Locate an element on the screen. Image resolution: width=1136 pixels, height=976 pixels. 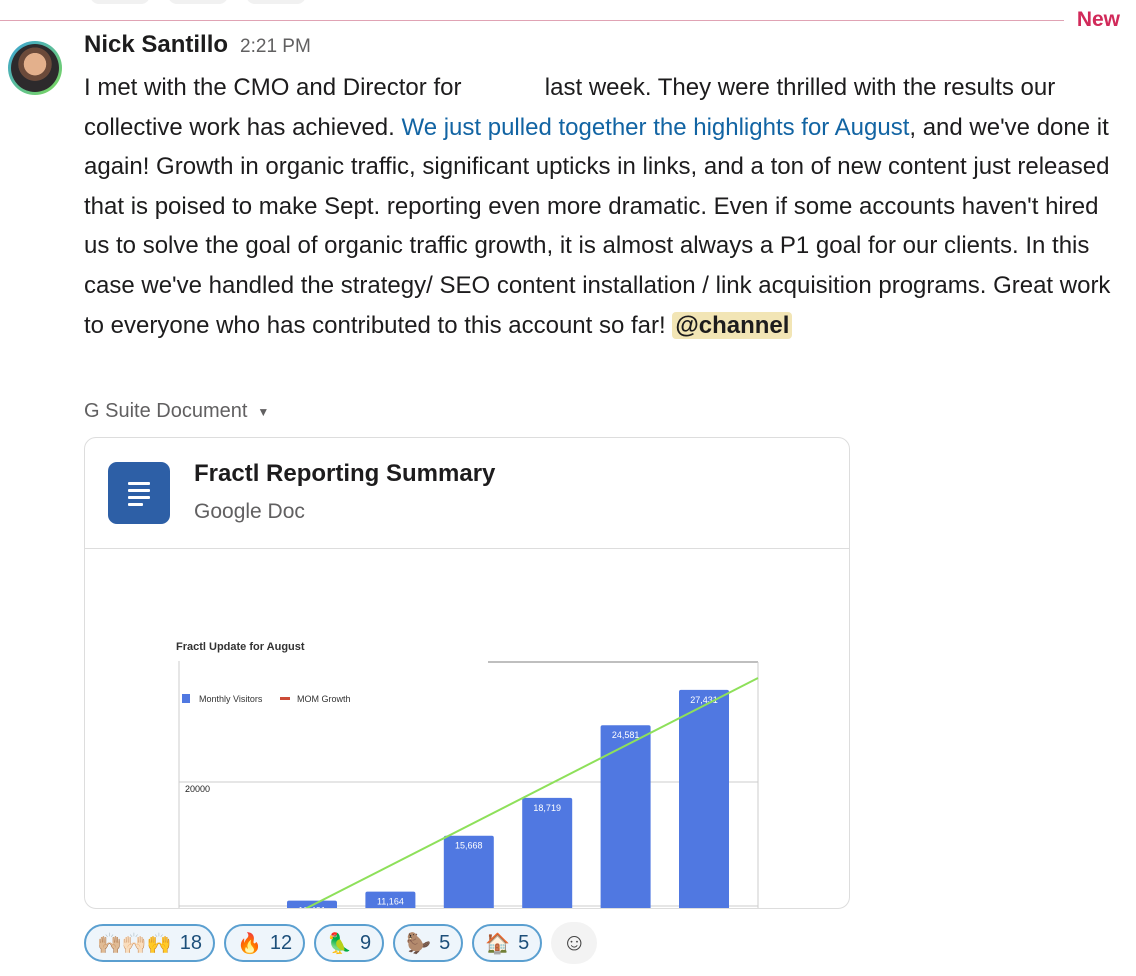
channel-mention: @channel is located at coordinates (732, 325).